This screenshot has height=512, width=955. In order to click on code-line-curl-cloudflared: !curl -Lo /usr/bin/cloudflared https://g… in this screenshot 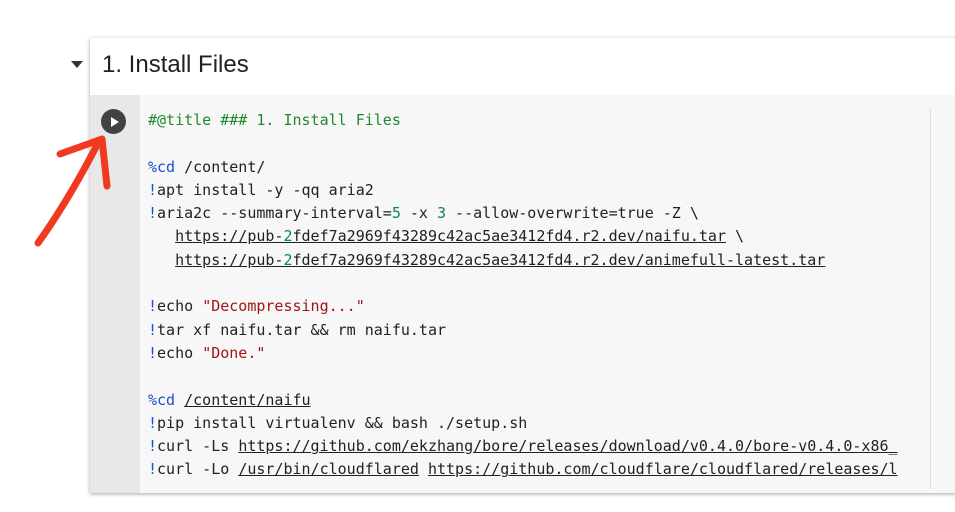, I will do `click(523, 469)`.